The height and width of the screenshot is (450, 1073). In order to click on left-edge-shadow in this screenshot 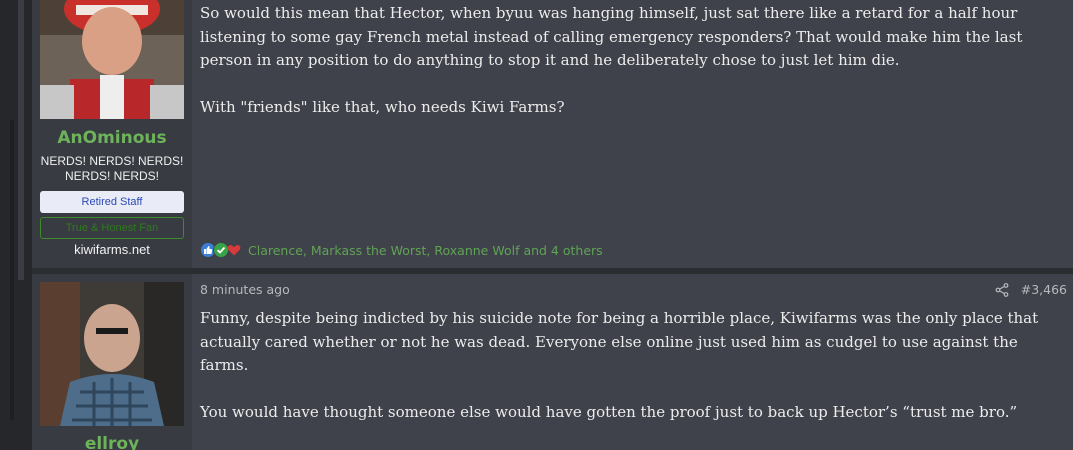, I will do `click(12, 270)`.